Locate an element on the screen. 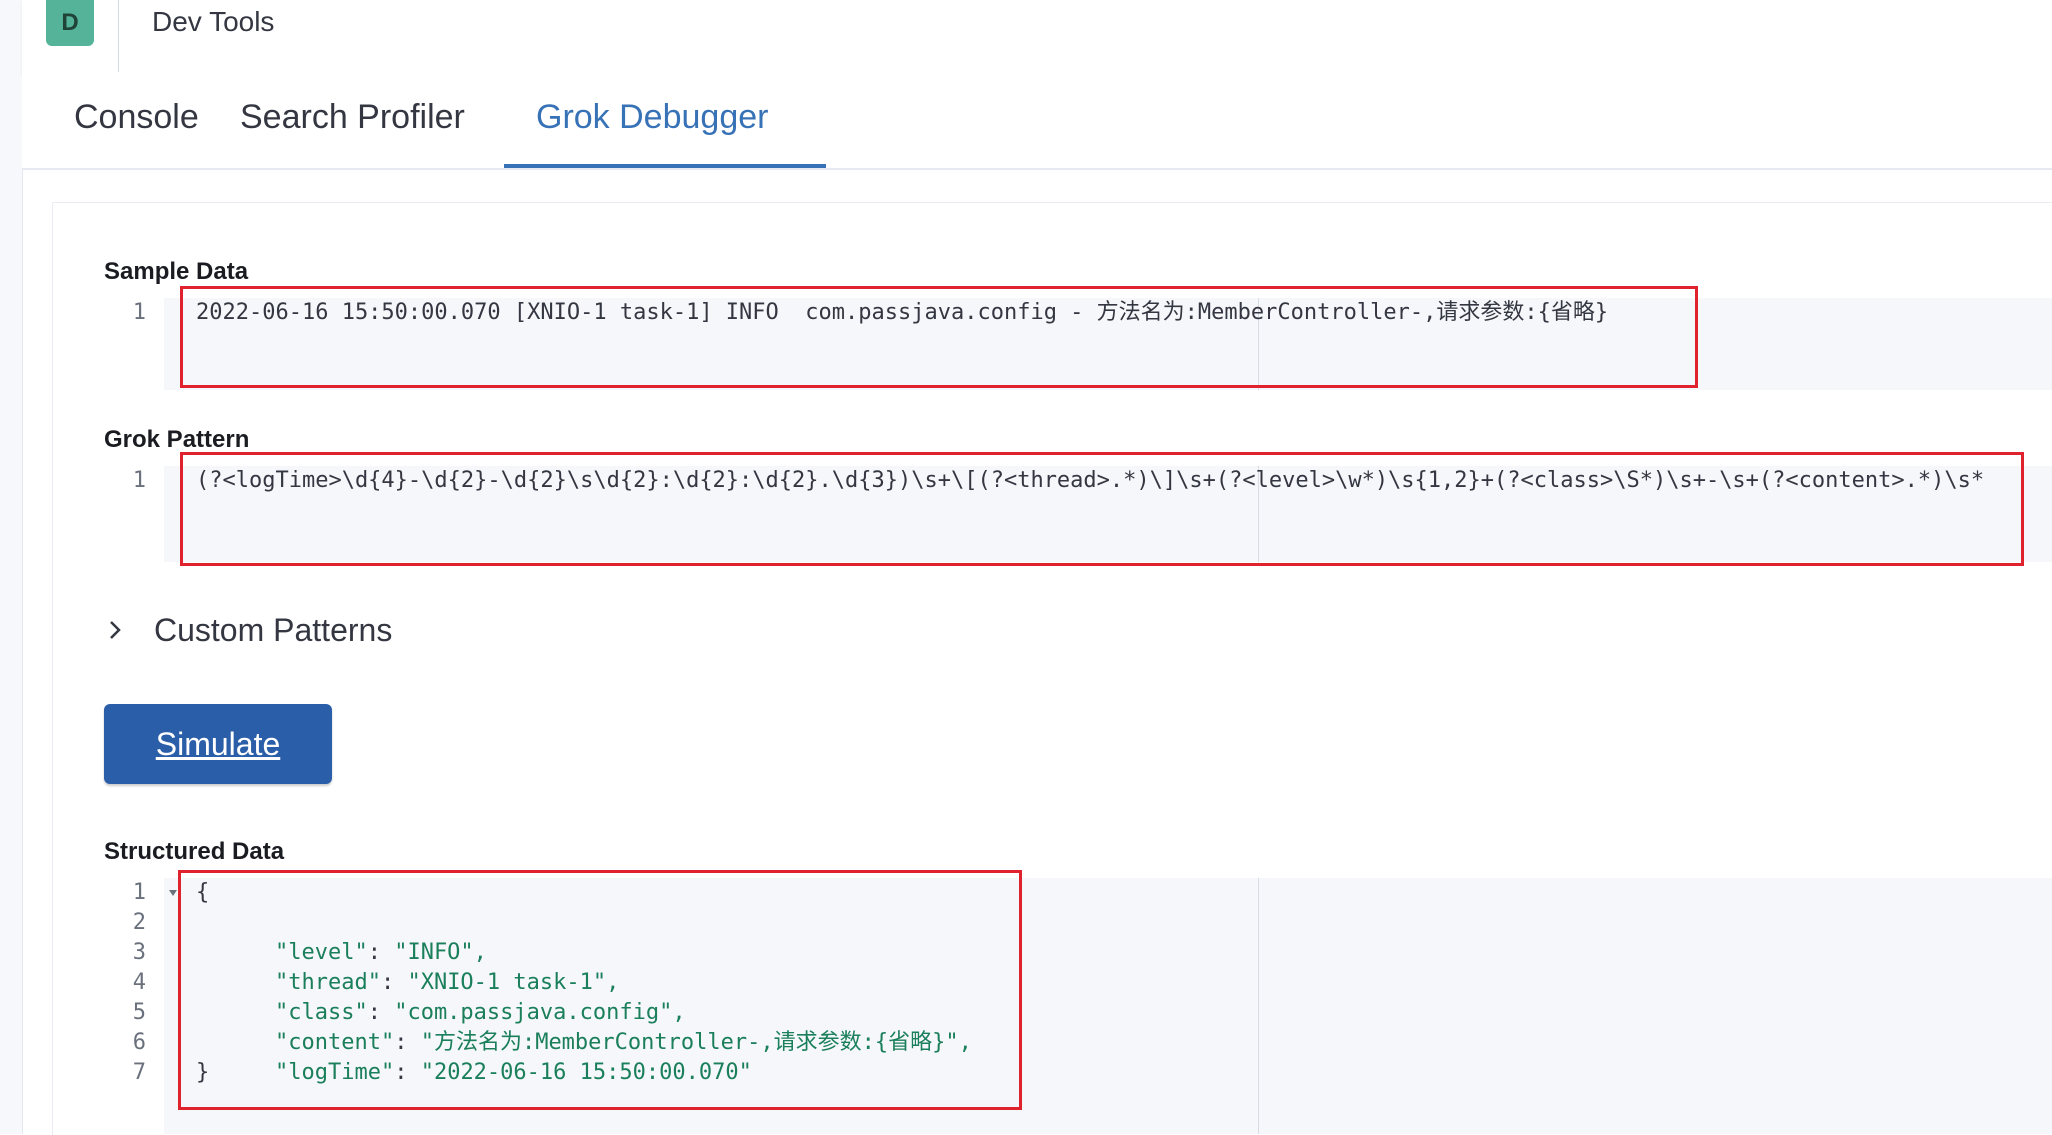 This screenshot has height=1135, width=2052. grok-pattern-label: Grok Pattern is located at coordinates (177, 439).